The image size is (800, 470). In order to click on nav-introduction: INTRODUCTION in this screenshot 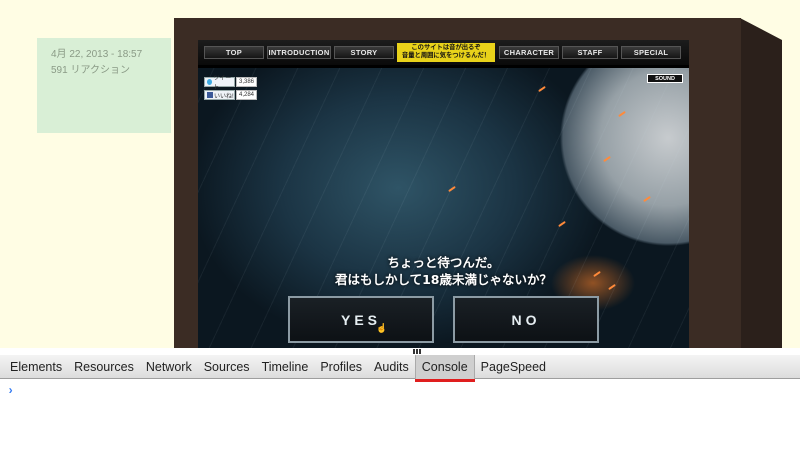, I will do `click(299, 52)`.